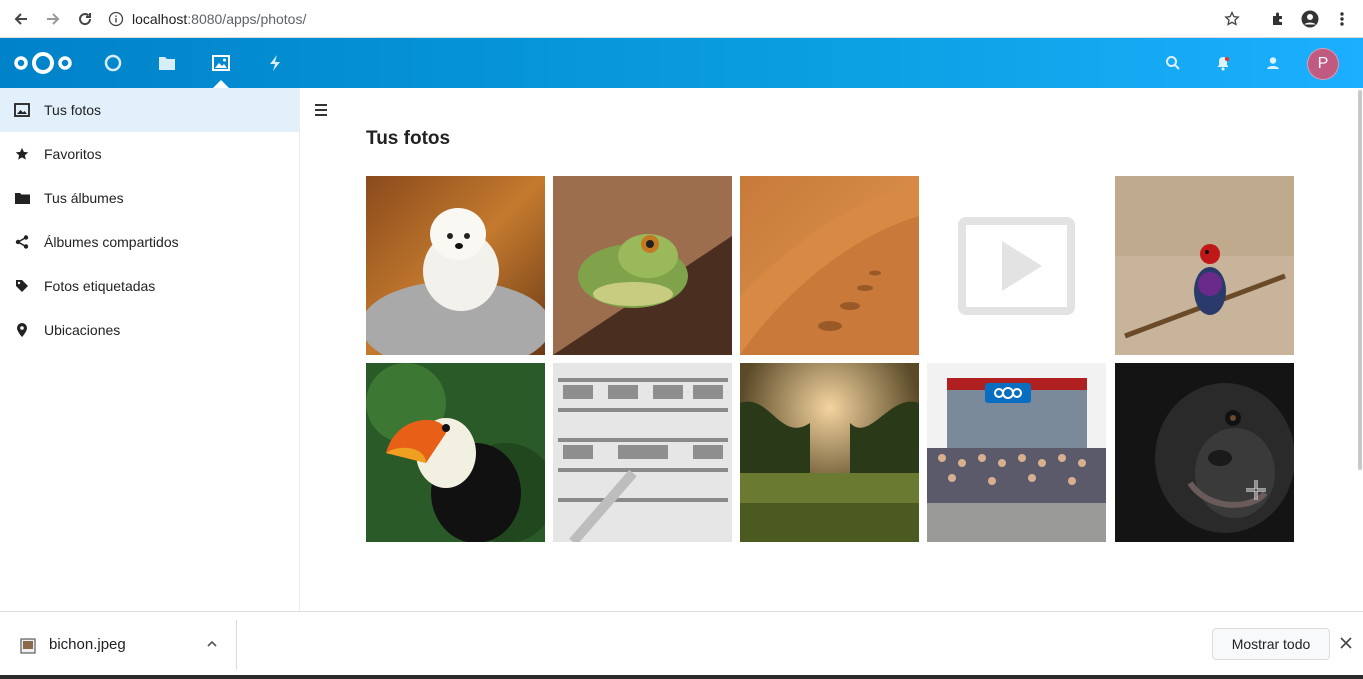 This screenshot has width=1363, height=679. I want to click on photos-icon, so click(221, 63).